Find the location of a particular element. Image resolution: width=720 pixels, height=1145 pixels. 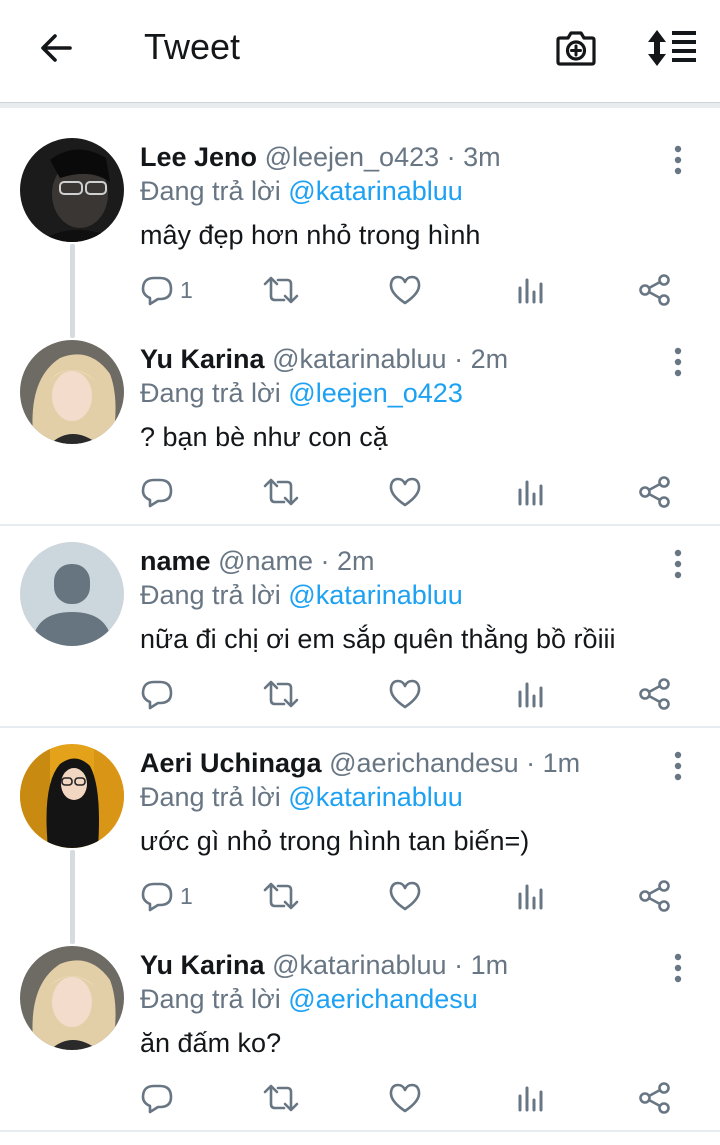

add-photo-button is located at coordinates (576, 48).